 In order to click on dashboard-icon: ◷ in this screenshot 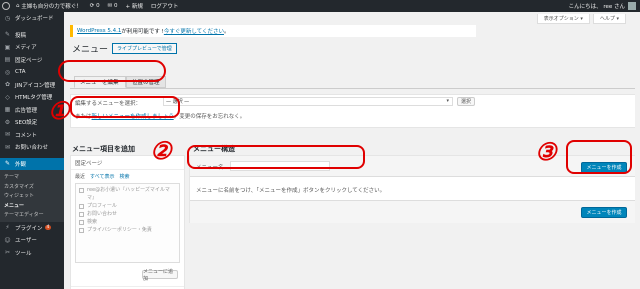, I will do `click(7, 18)`.